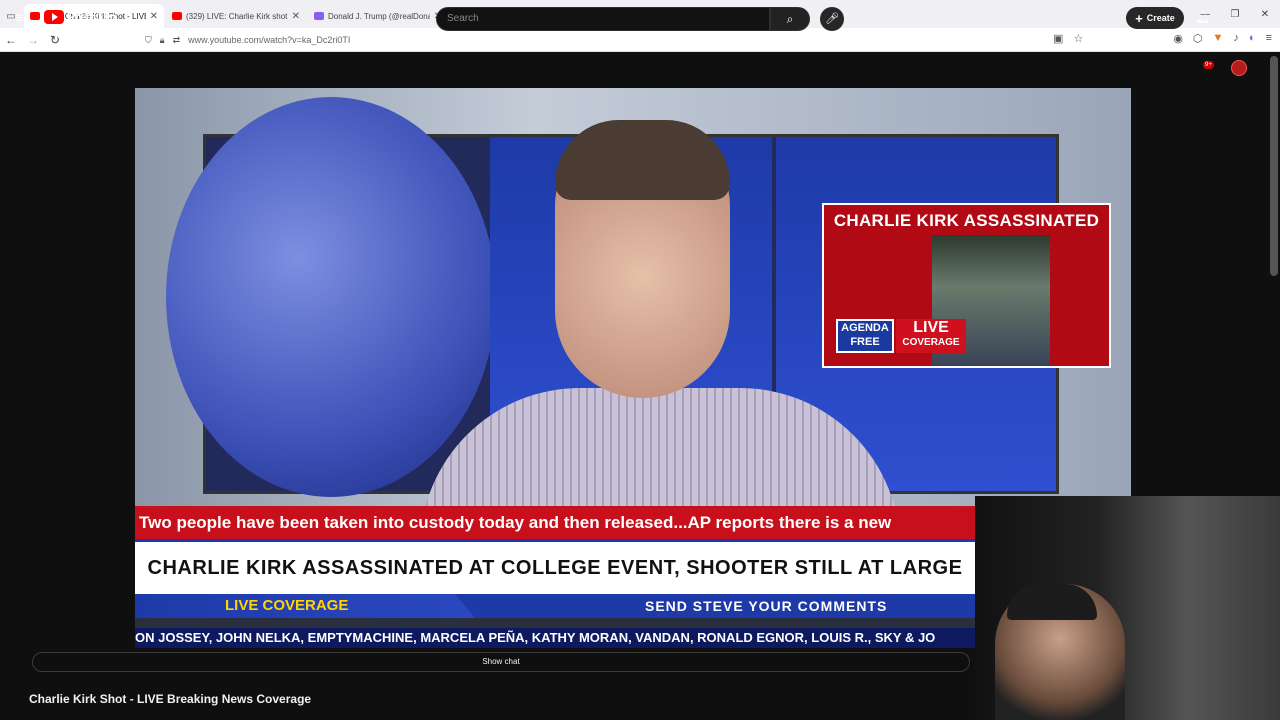 This screenshot has width=1280, height=720. I want to click on audio-icon: ♪, so click(1236, 38).